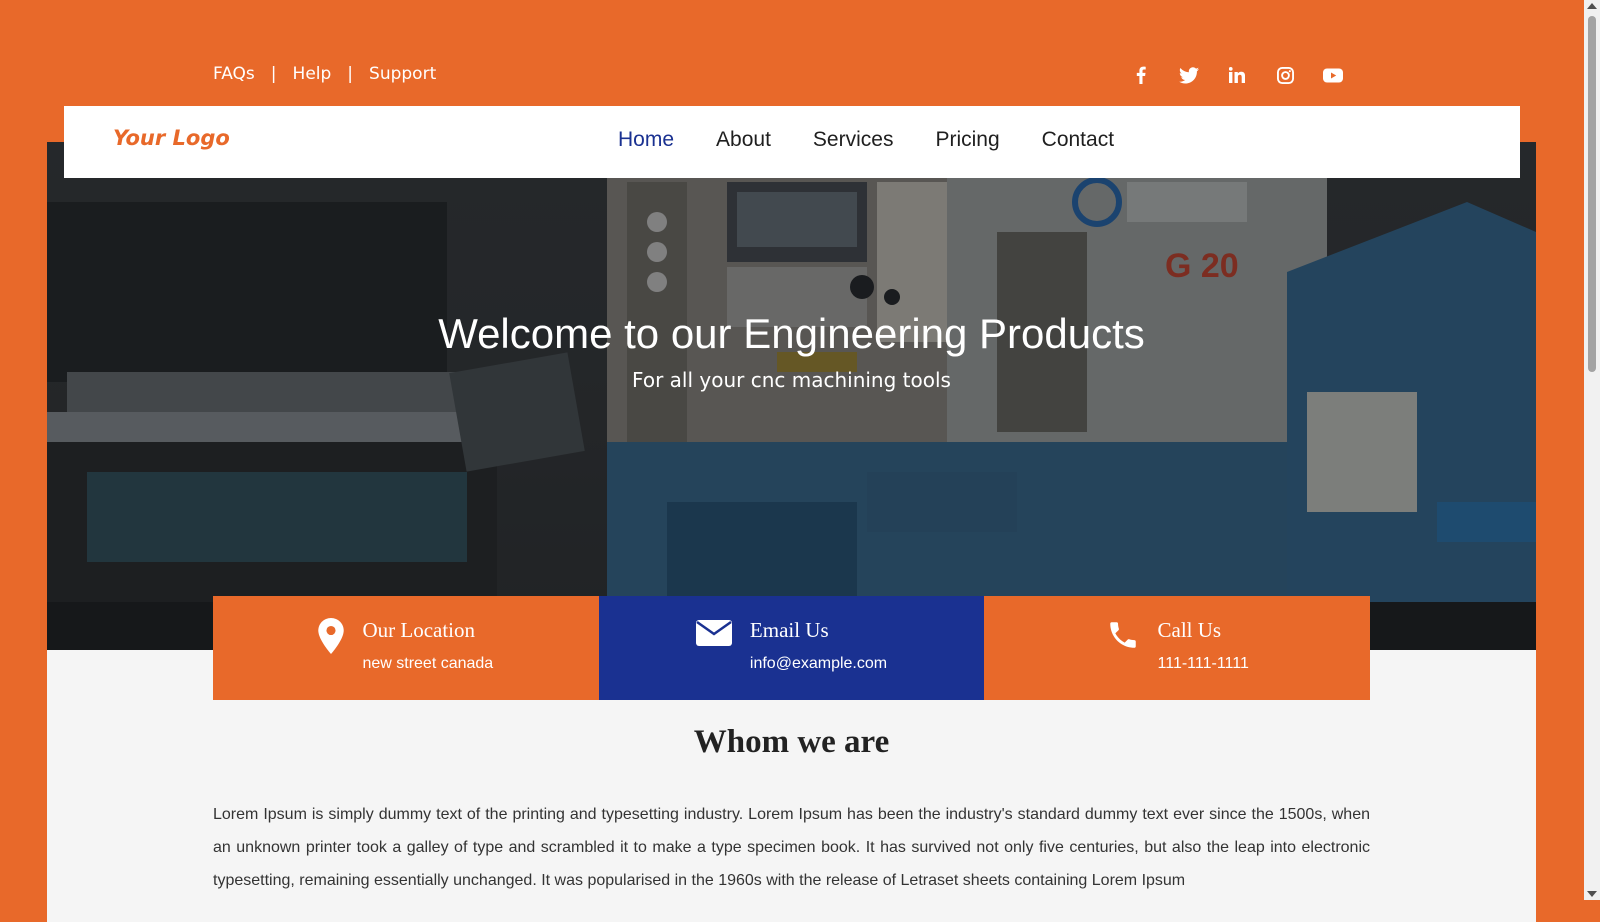 This screenshot has width=1600, height=922. What do you see at coordinates (789, 630) in the screenshot?
I see `email-title: Email Us` at bounding box center [789, 630].